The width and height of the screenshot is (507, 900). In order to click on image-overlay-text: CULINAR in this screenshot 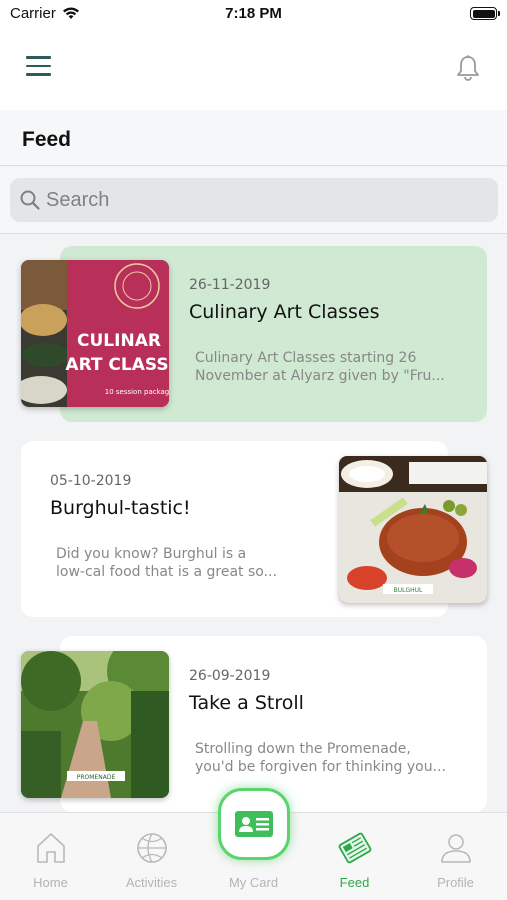, I will do `click(119, 341)`.